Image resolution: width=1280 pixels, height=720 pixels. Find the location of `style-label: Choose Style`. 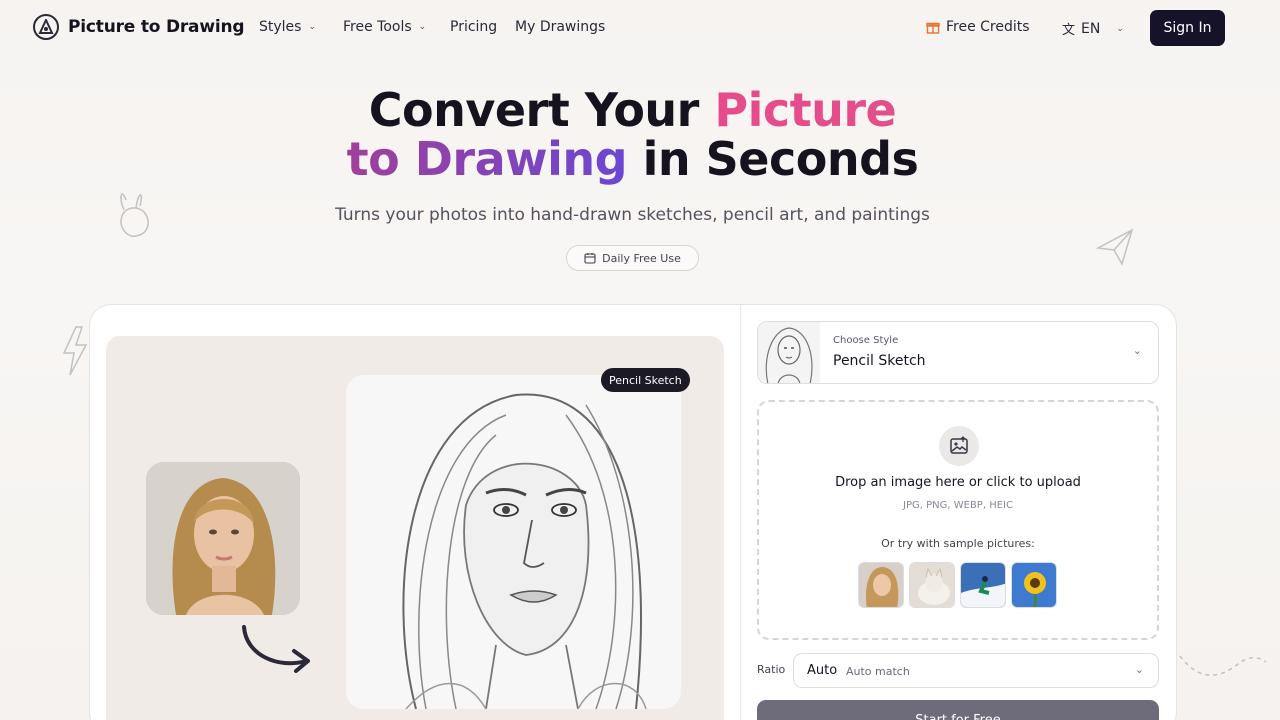

style-label: Choose Style is located at coordinates (866, 340).